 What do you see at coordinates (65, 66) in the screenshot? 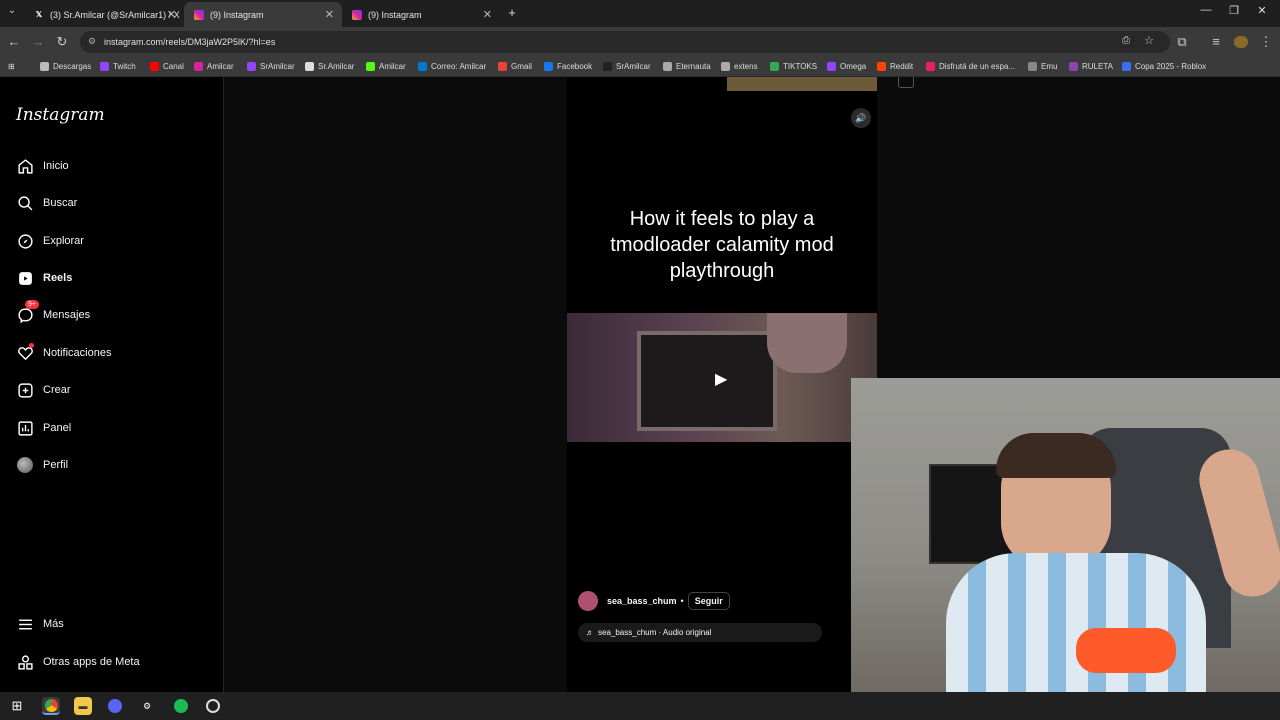
I see `bookmark-item: Descargas` at bounding box center [65, 66].